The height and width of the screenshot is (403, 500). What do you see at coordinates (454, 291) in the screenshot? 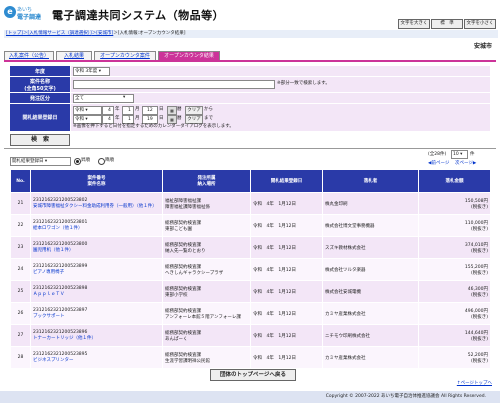
I see `cell-amount: 46,300円 (税抜き)` at bounding box center [454, 291].